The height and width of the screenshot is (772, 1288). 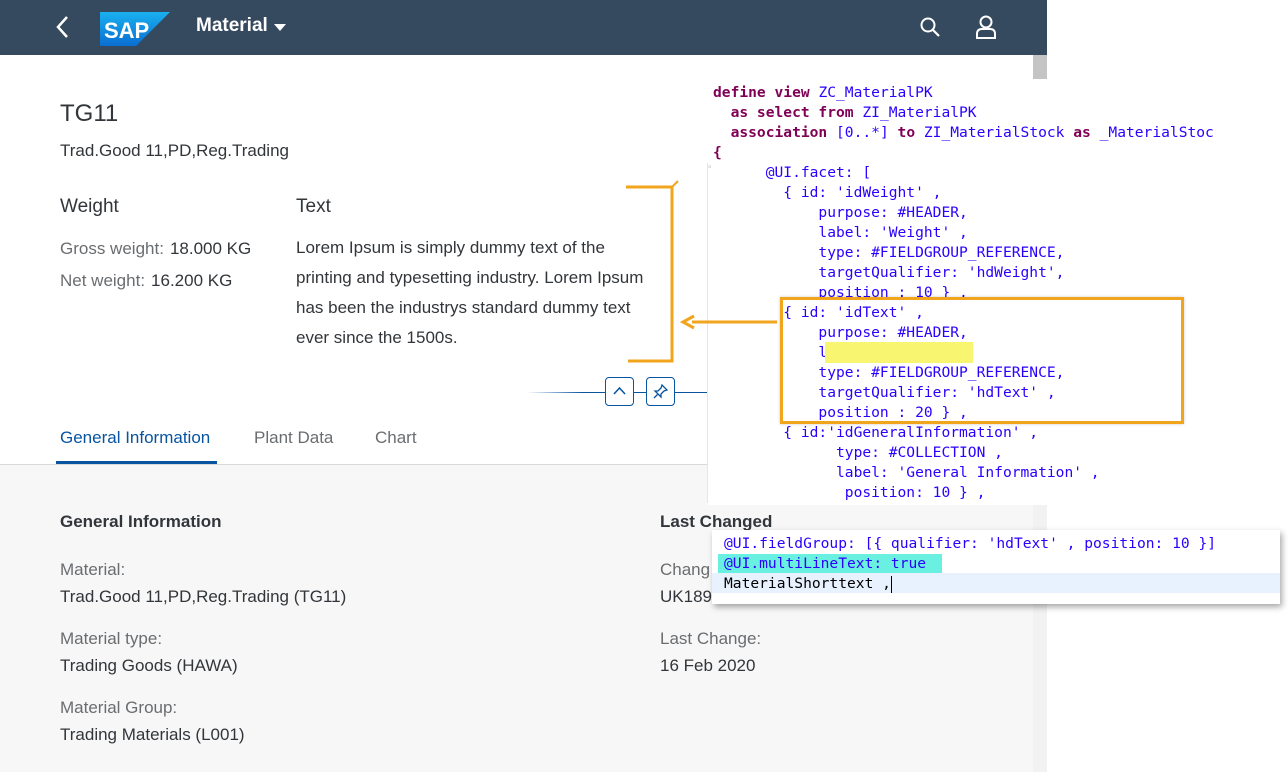 I want to click on text-facet-title: Text, so click(x=313, y=206).